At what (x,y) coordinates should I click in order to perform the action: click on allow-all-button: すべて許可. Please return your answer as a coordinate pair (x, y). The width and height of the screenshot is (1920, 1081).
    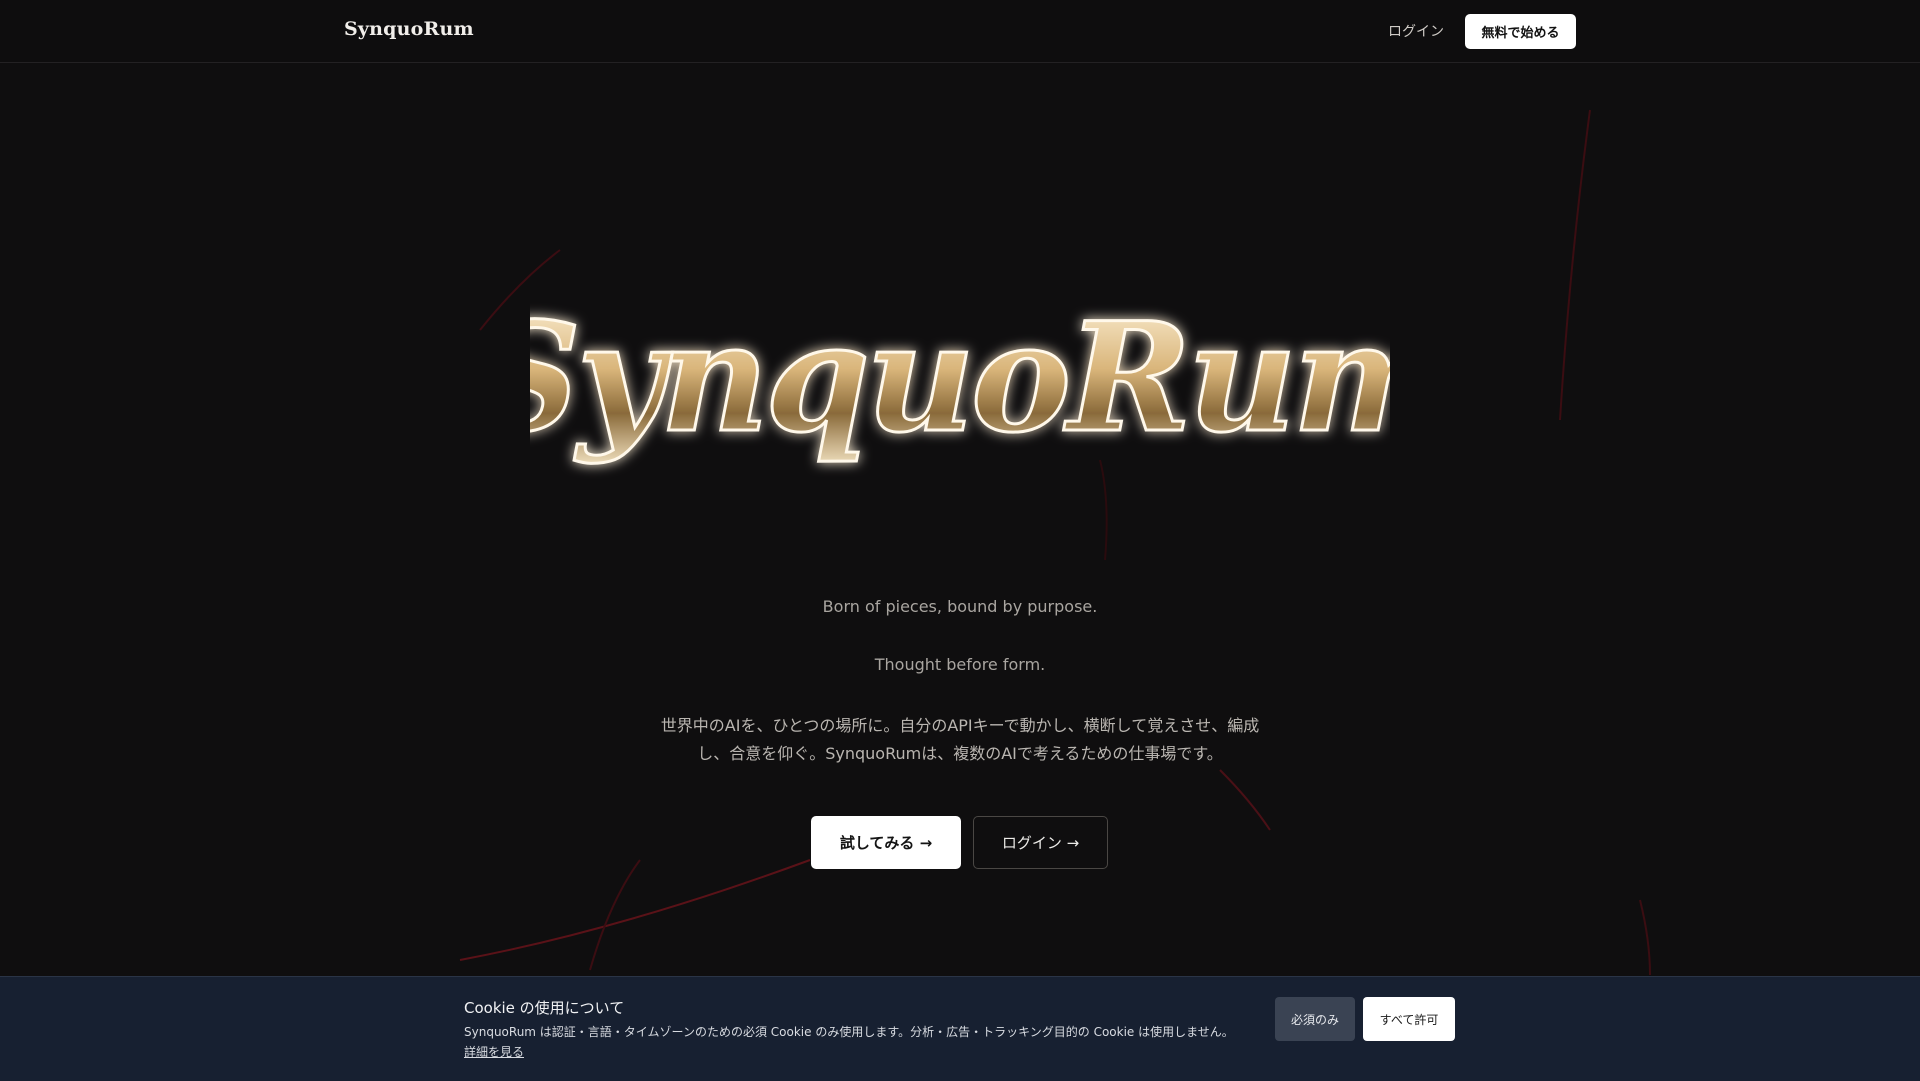
    Looking at the image, I should click on (1409, 1019).